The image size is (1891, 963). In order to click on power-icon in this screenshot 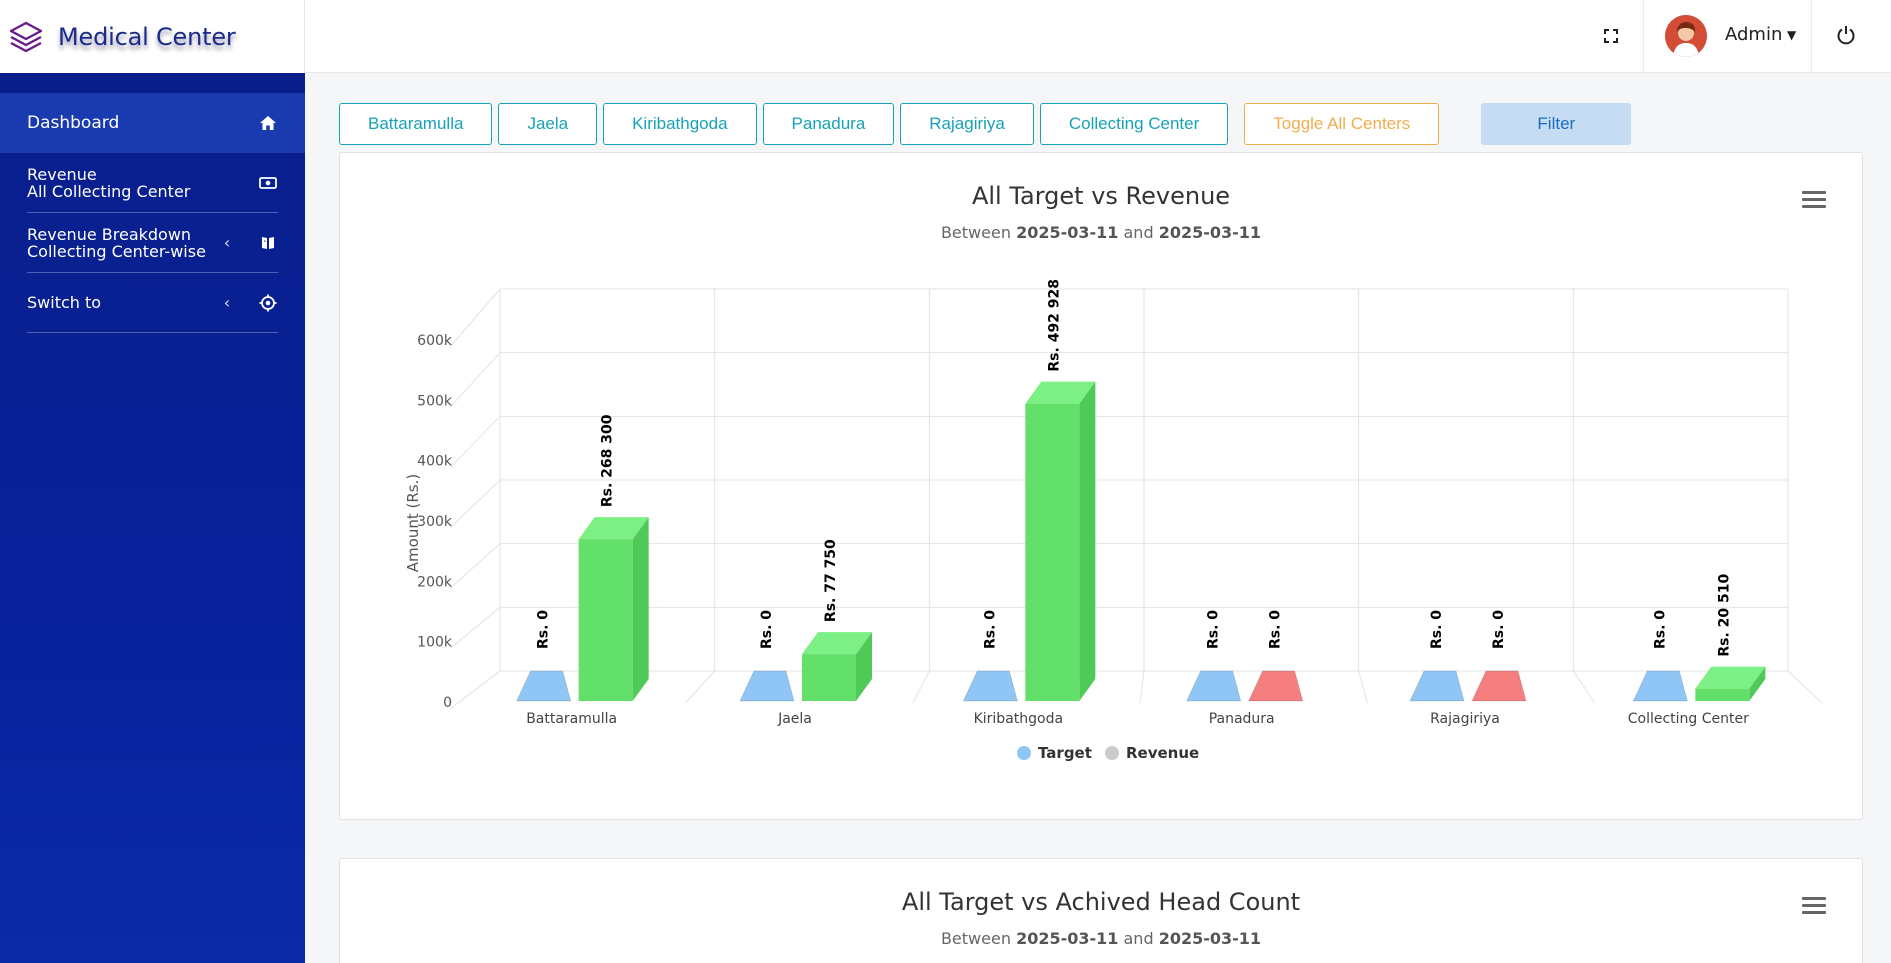, I will do `click(1846, 35)`.